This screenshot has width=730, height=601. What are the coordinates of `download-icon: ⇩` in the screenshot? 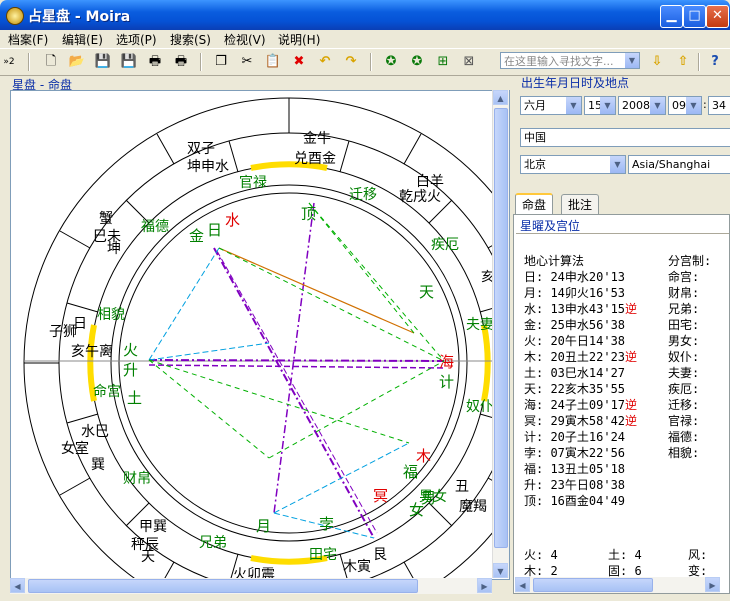 It's located at (657, 62).